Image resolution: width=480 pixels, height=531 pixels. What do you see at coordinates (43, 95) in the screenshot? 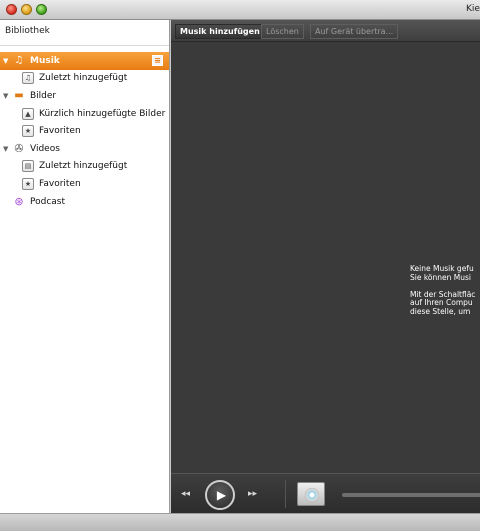
I see `sidebar-item-label: Bilder` at bounding box center [43, 95].